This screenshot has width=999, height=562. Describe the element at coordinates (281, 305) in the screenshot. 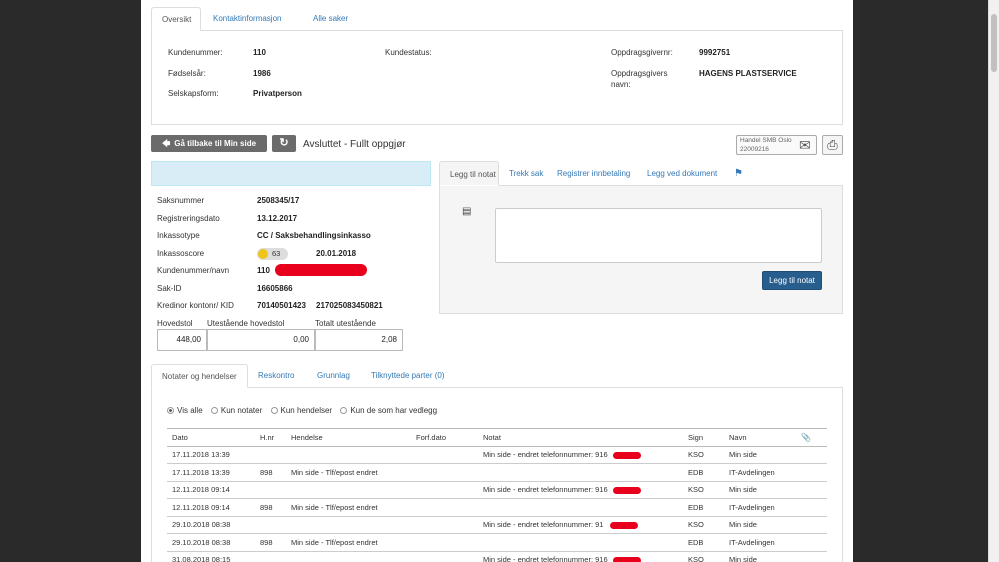

I see `kreditor-konto-value: 70140501423` at that location.